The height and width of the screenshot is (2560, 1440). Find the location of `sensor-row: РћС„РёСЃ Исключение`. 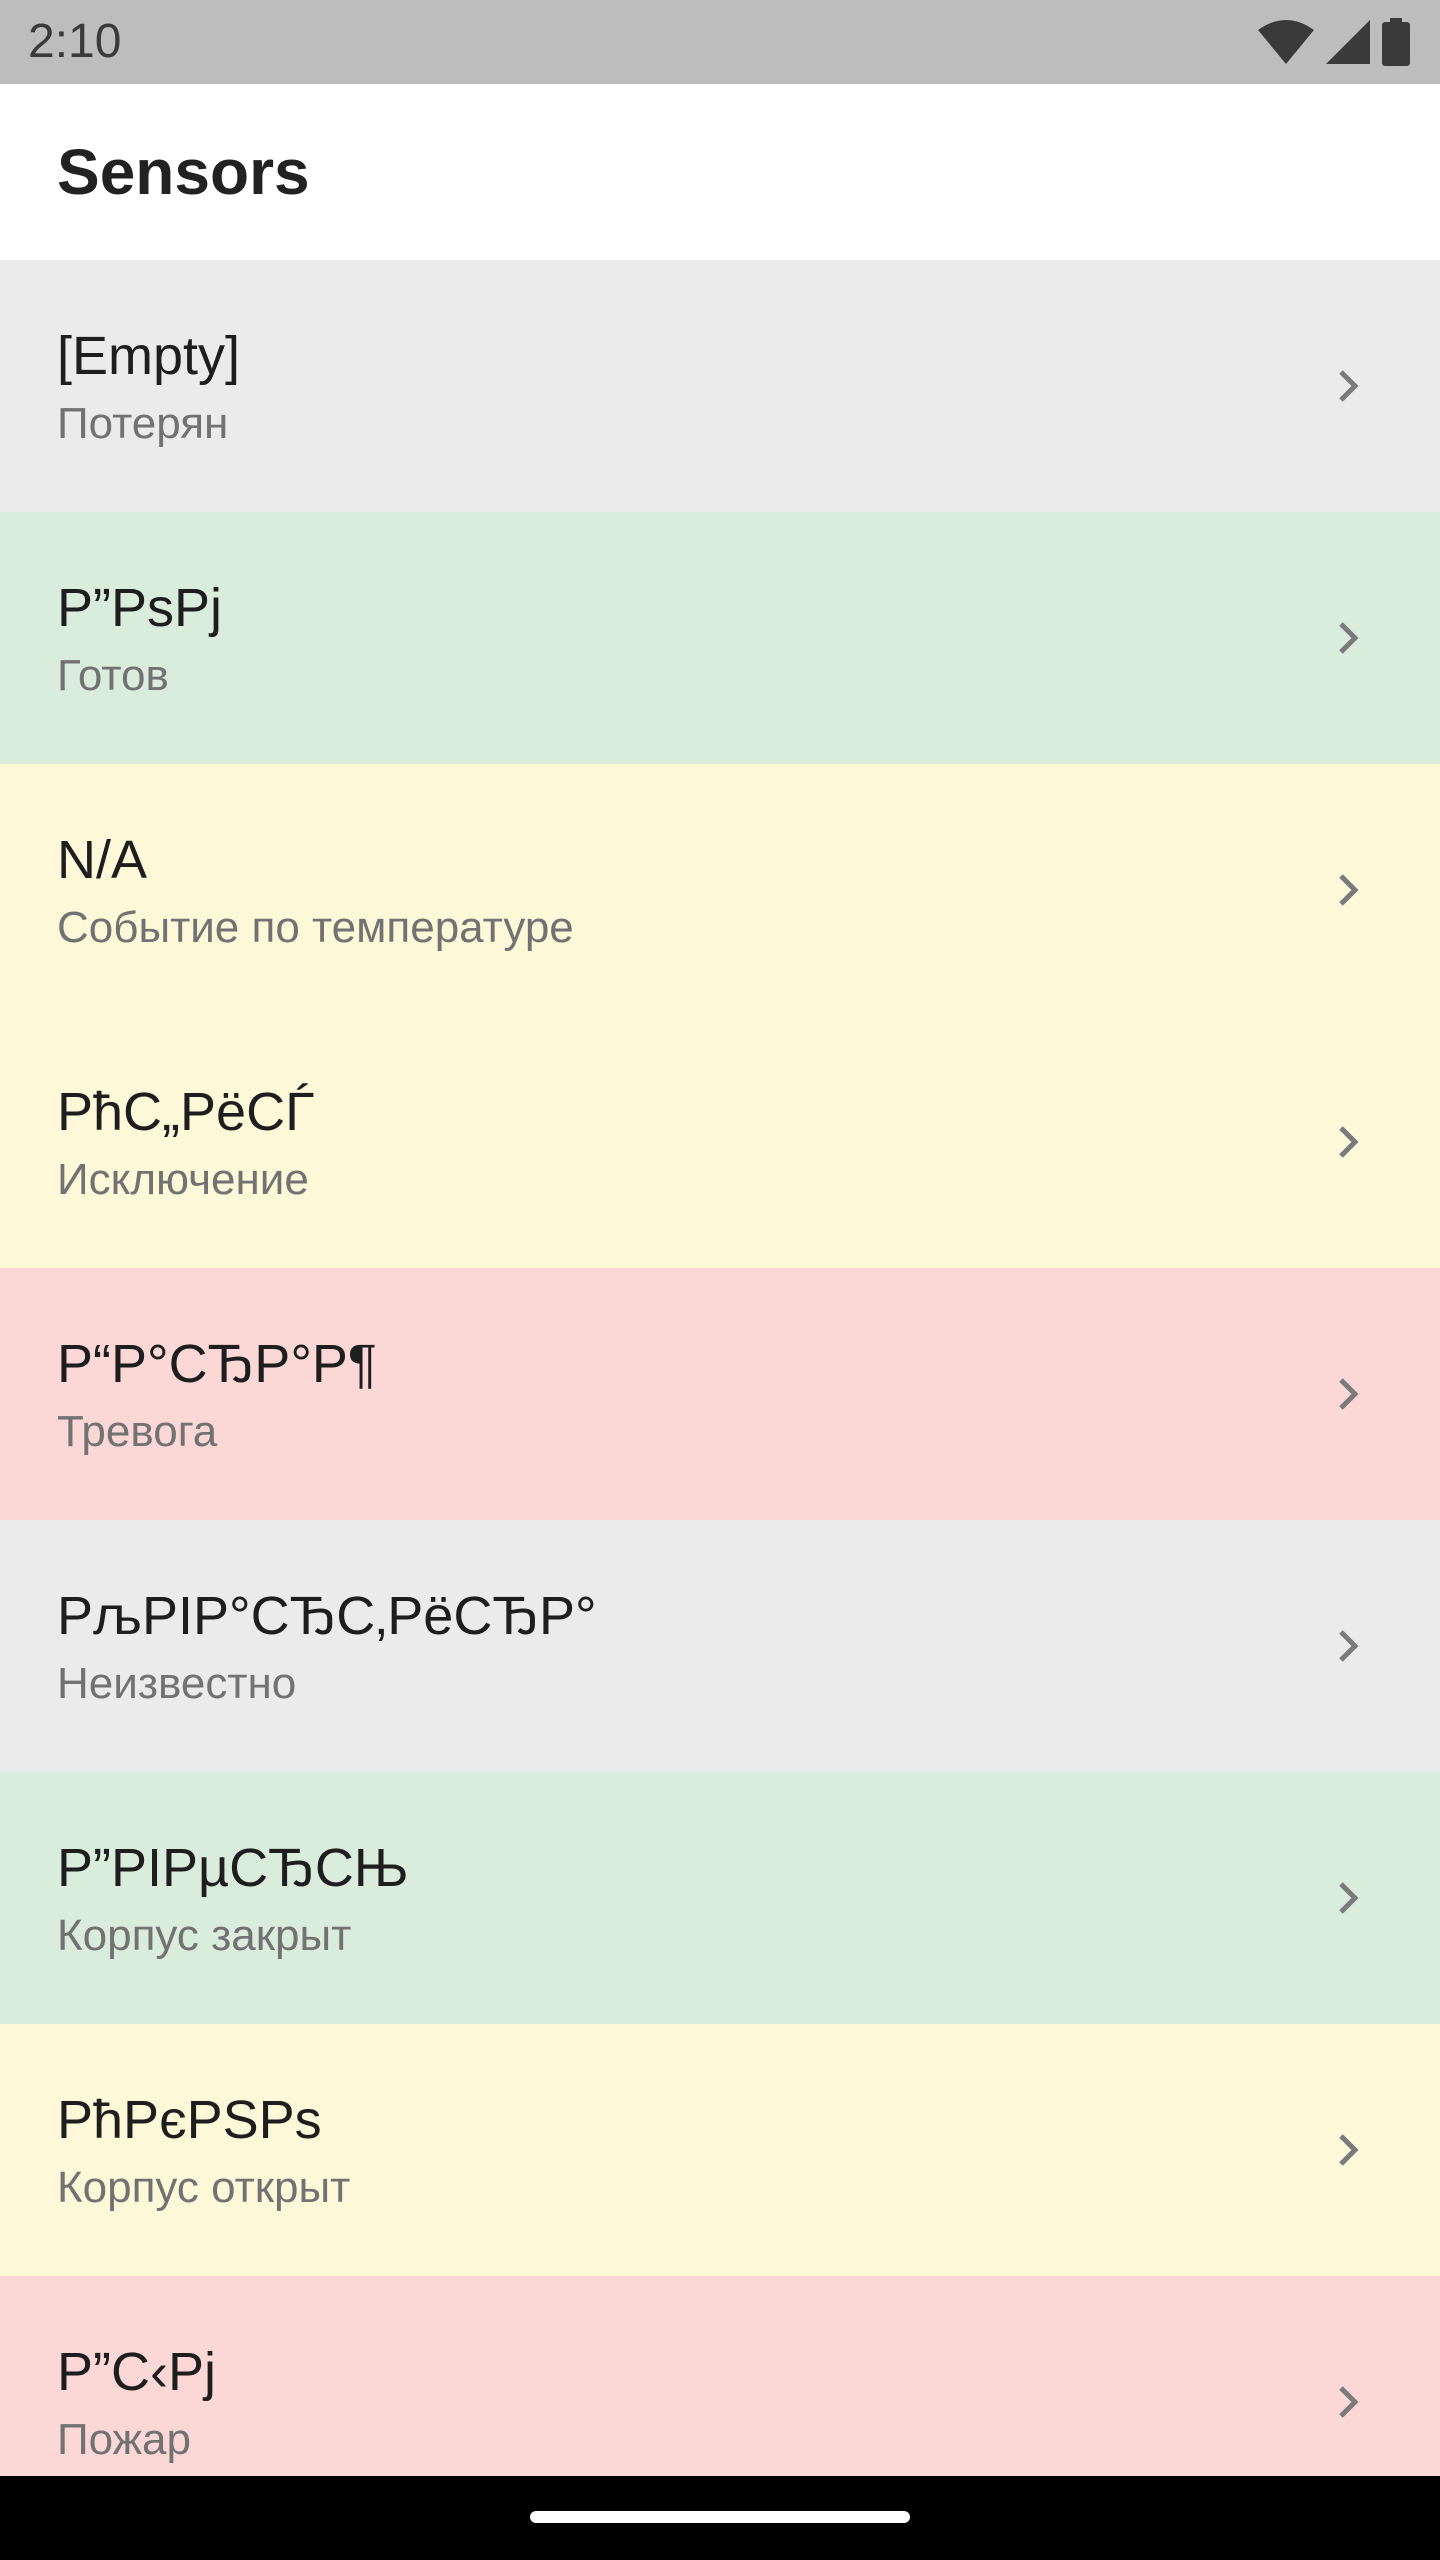

sensor-row: РћС„РёСЃ Исключение is located at coordinates (720, 1142).